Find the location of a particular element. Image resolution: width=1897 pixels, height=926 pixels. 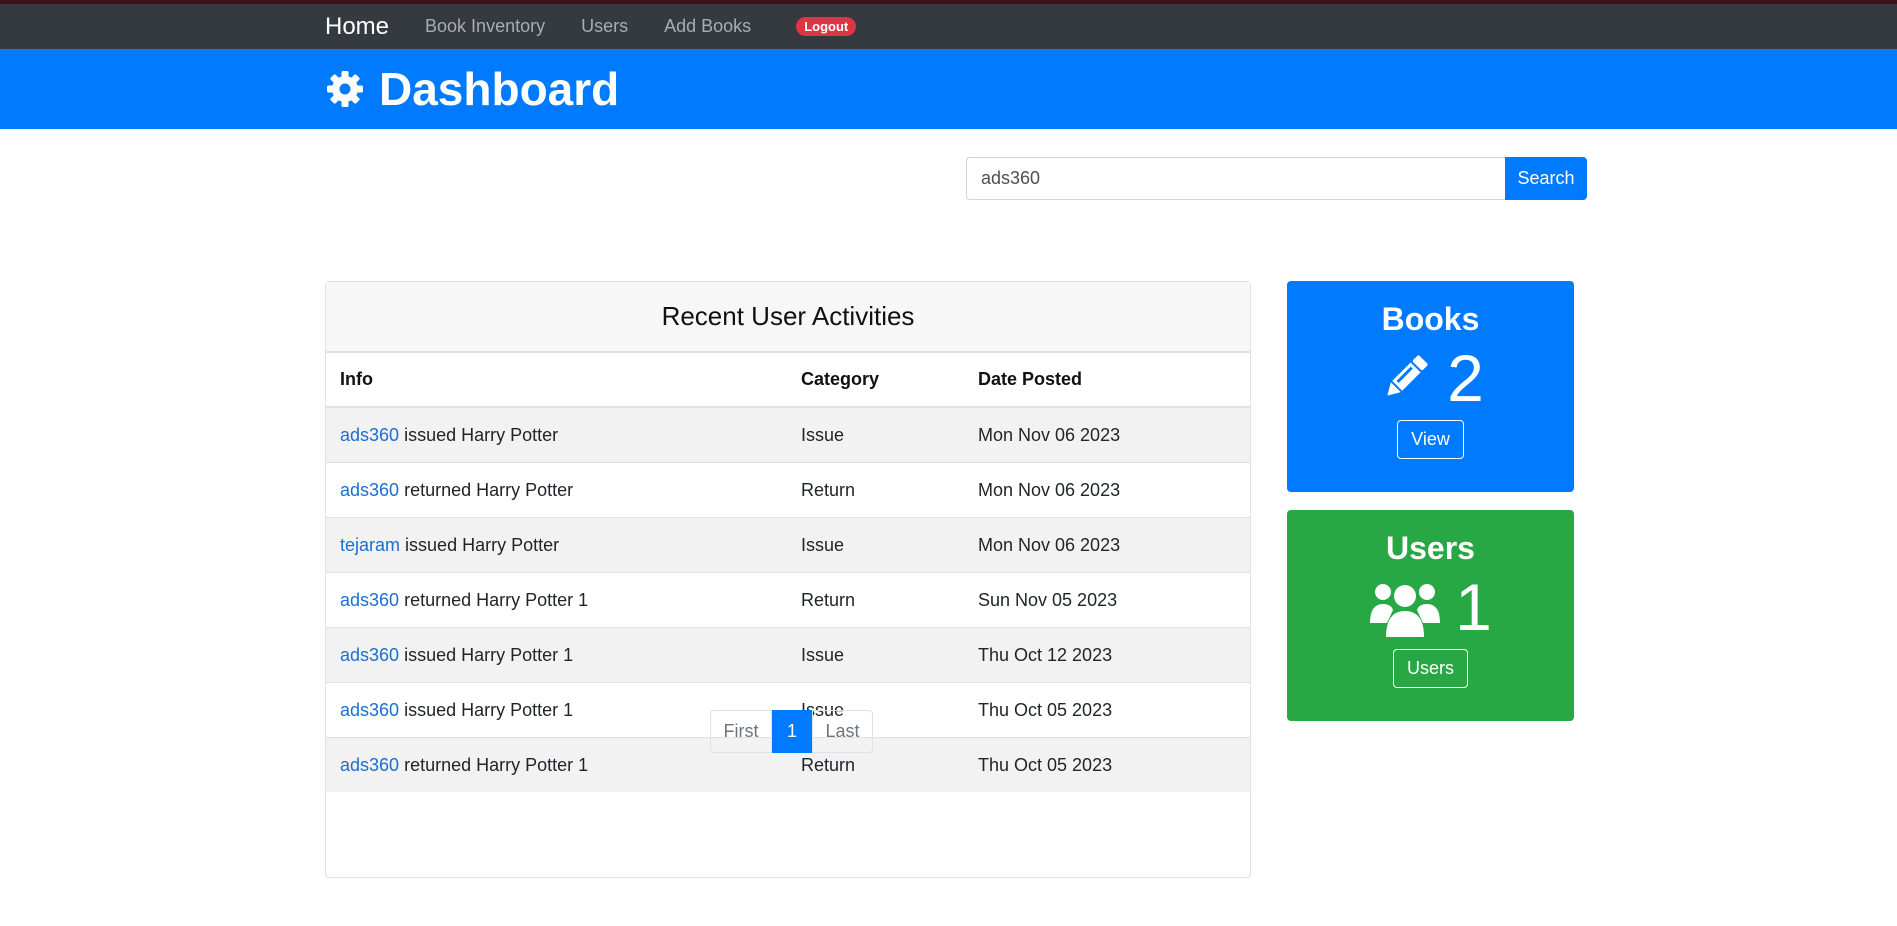

users-count: 1 is located at coordinates (1473, 607).